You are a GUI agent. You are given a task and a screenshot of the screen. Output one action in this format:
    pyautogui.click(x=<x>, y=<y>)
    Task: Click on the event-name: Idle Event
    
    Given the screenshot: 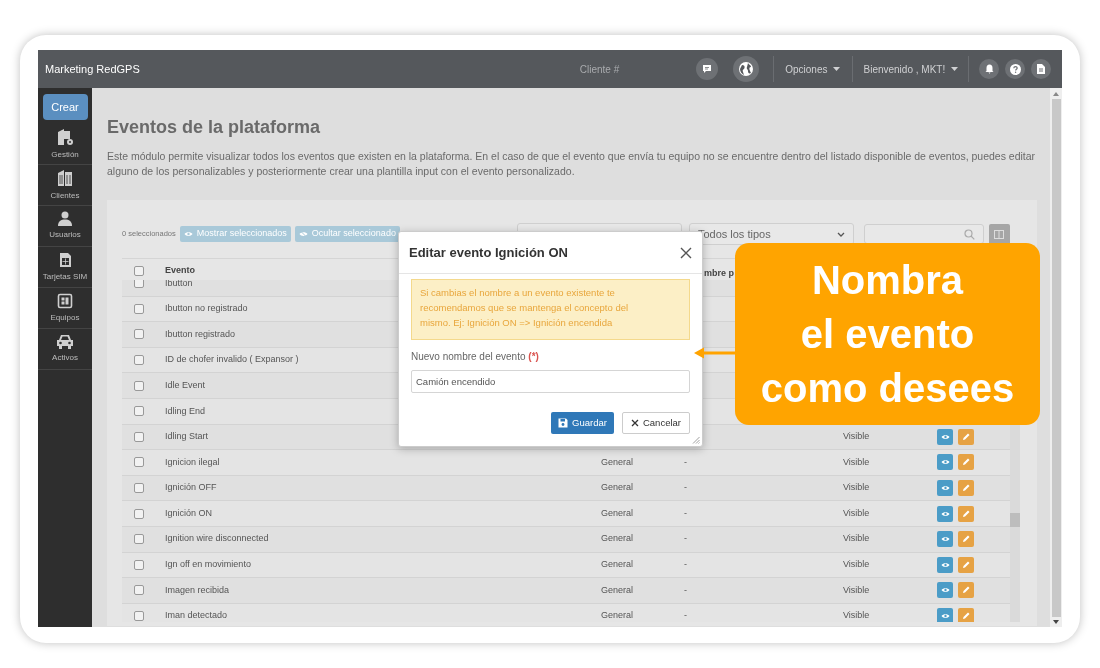 What is the action you would take?
    pyautogui.click(x=185, y=385)
    